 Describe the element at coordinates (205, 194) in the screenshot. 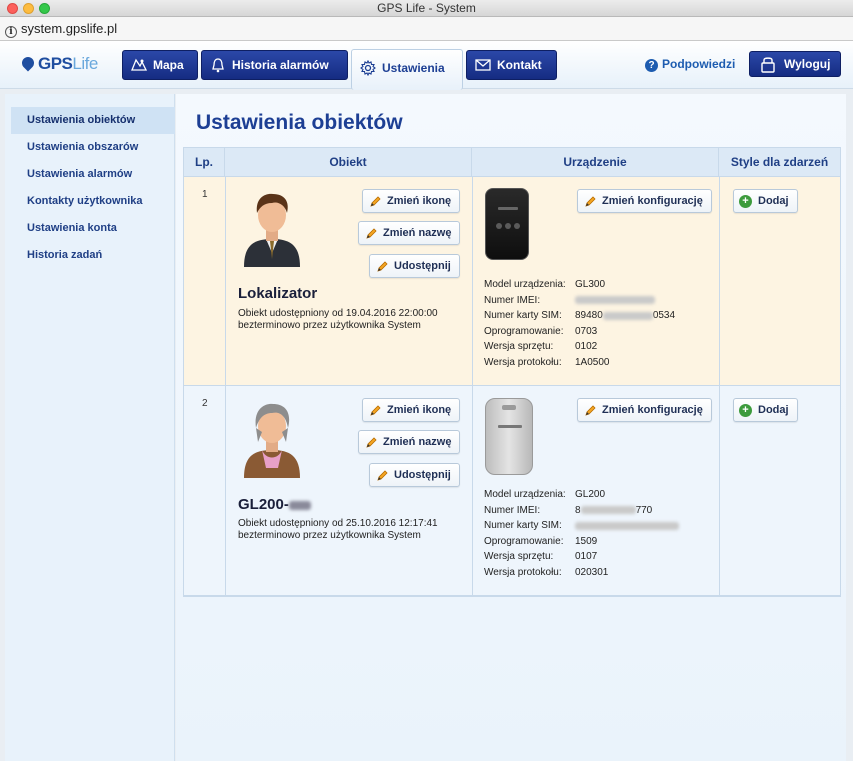

I see `row-number: 1` at that location.